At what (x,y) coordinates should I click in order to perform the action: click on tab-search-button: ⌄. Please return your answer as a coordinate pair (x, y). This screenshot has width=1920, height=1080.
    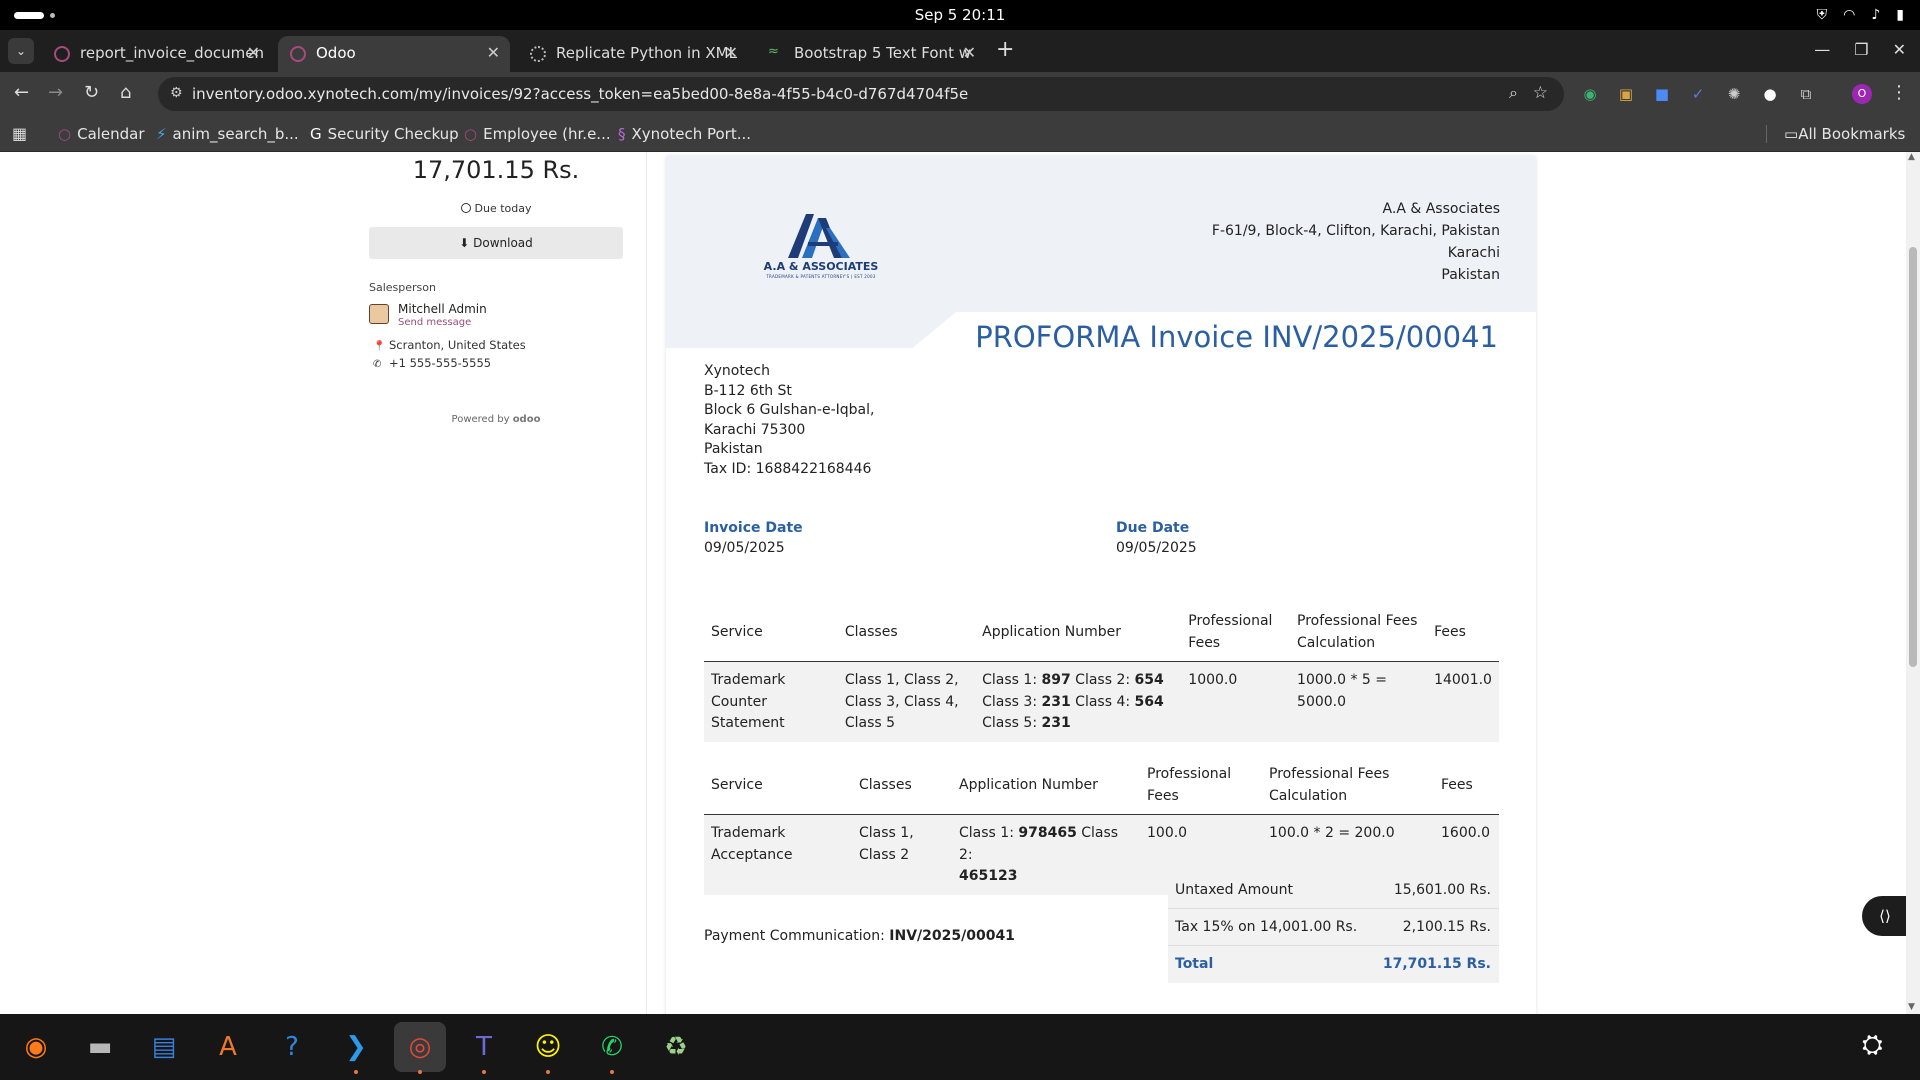
    Looking at the image, I should click on (21, 51).